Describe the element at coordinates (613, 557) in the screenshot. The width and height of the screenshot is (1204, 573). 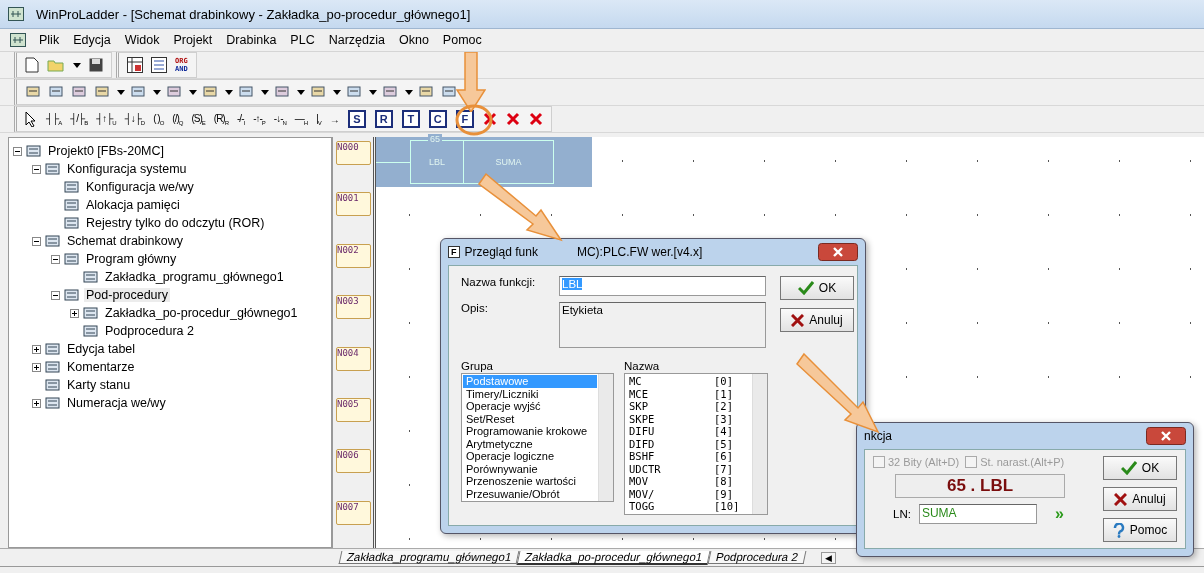
I see `sheet-tab: Zakładka_po-procedur_głównego1` at that location.